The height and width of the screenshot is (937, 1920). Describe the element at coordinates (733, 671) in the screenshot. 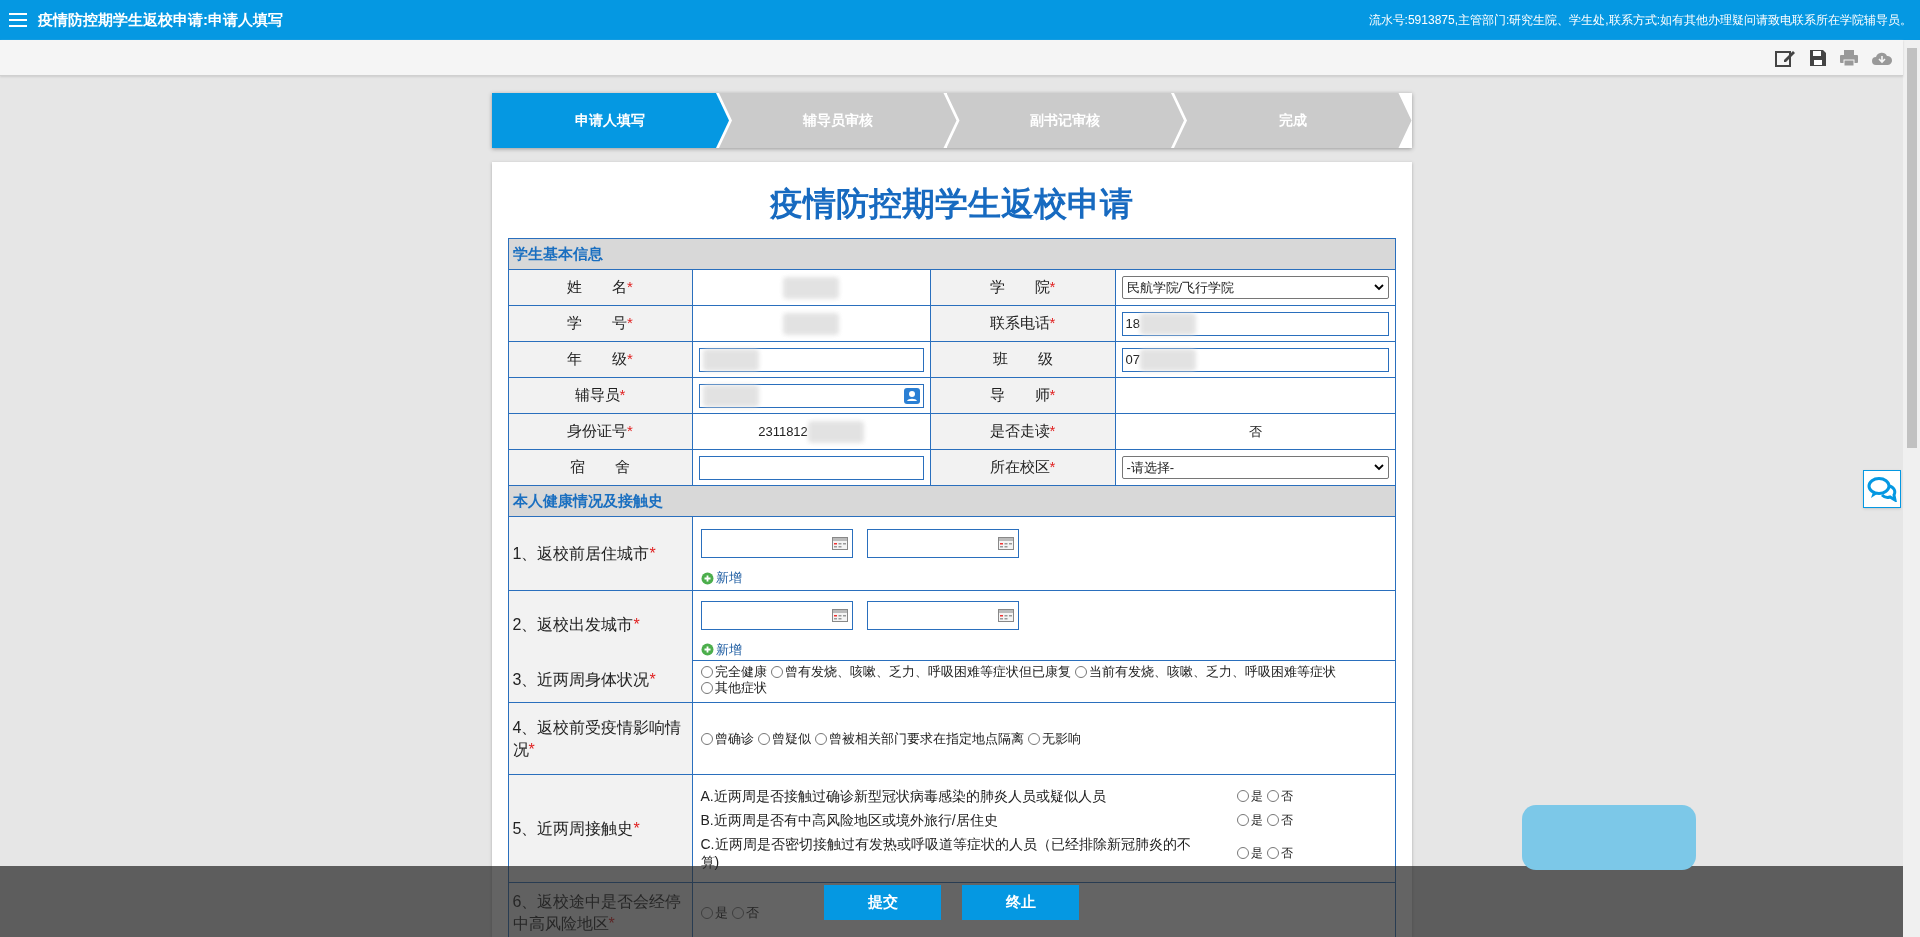

I see `radio-option: 完全健康` at that location.